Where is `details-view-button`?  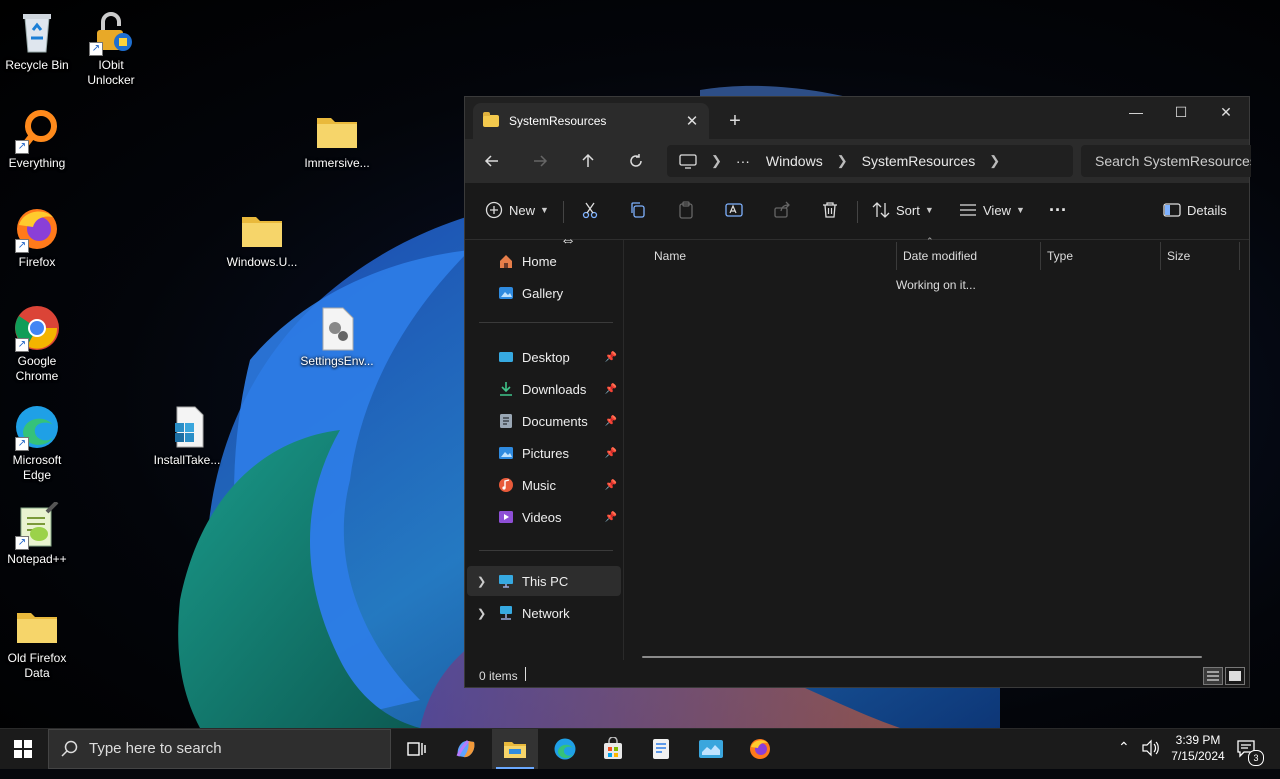 details-view-button is located at coordinates (1213, 676).